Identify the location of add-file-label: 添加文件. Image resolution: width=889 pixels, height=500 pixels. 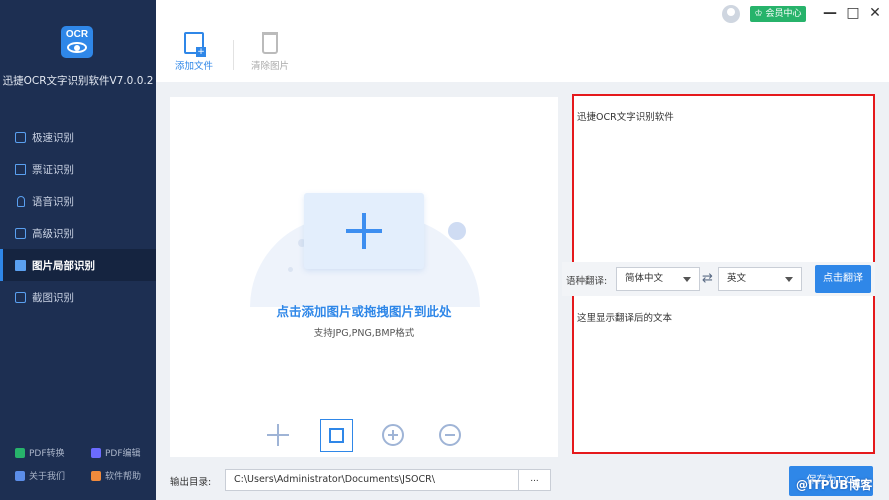
(193, 66).